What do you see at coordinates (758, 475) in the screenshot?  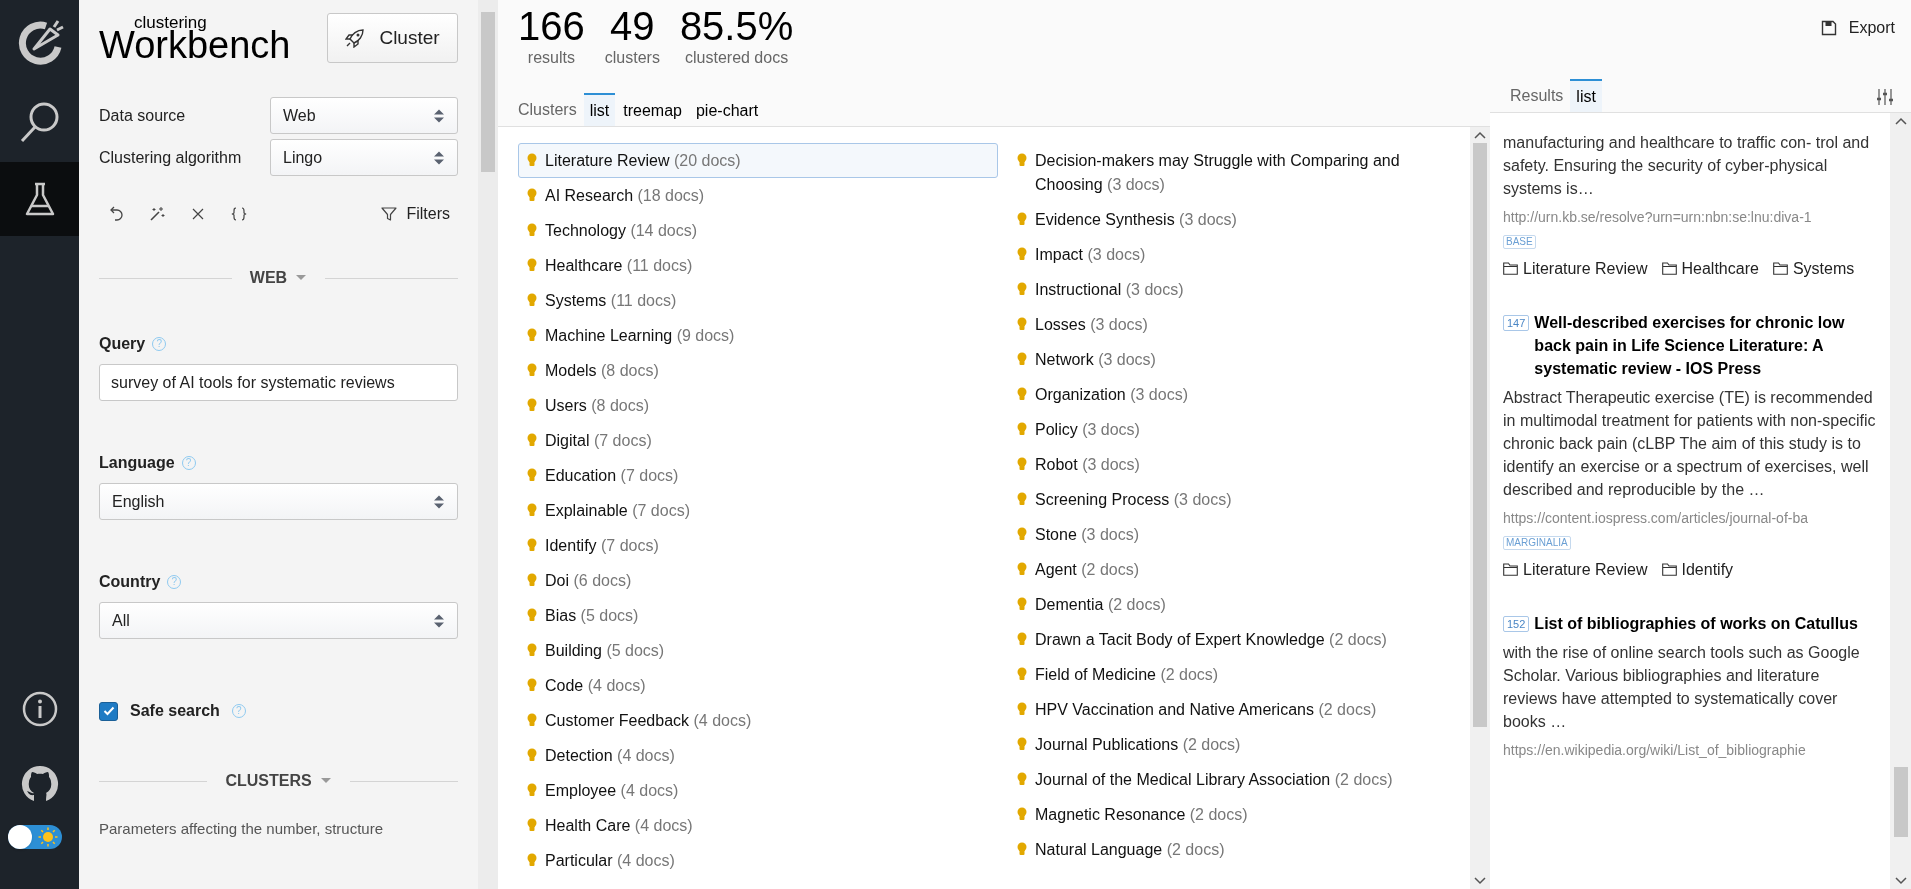 I see `cluster-item: Education (7 docs)` at bounding box center [758, 475].